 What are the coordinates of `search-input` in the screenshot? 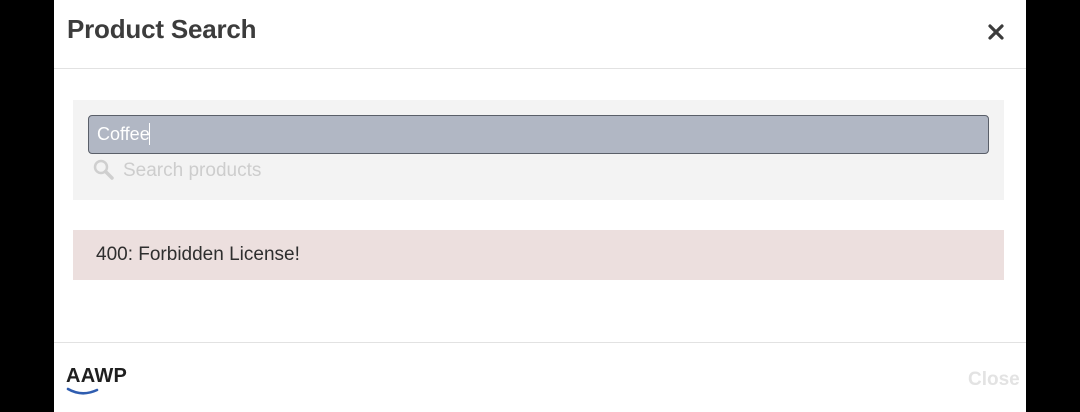 It's located at (538, 134).